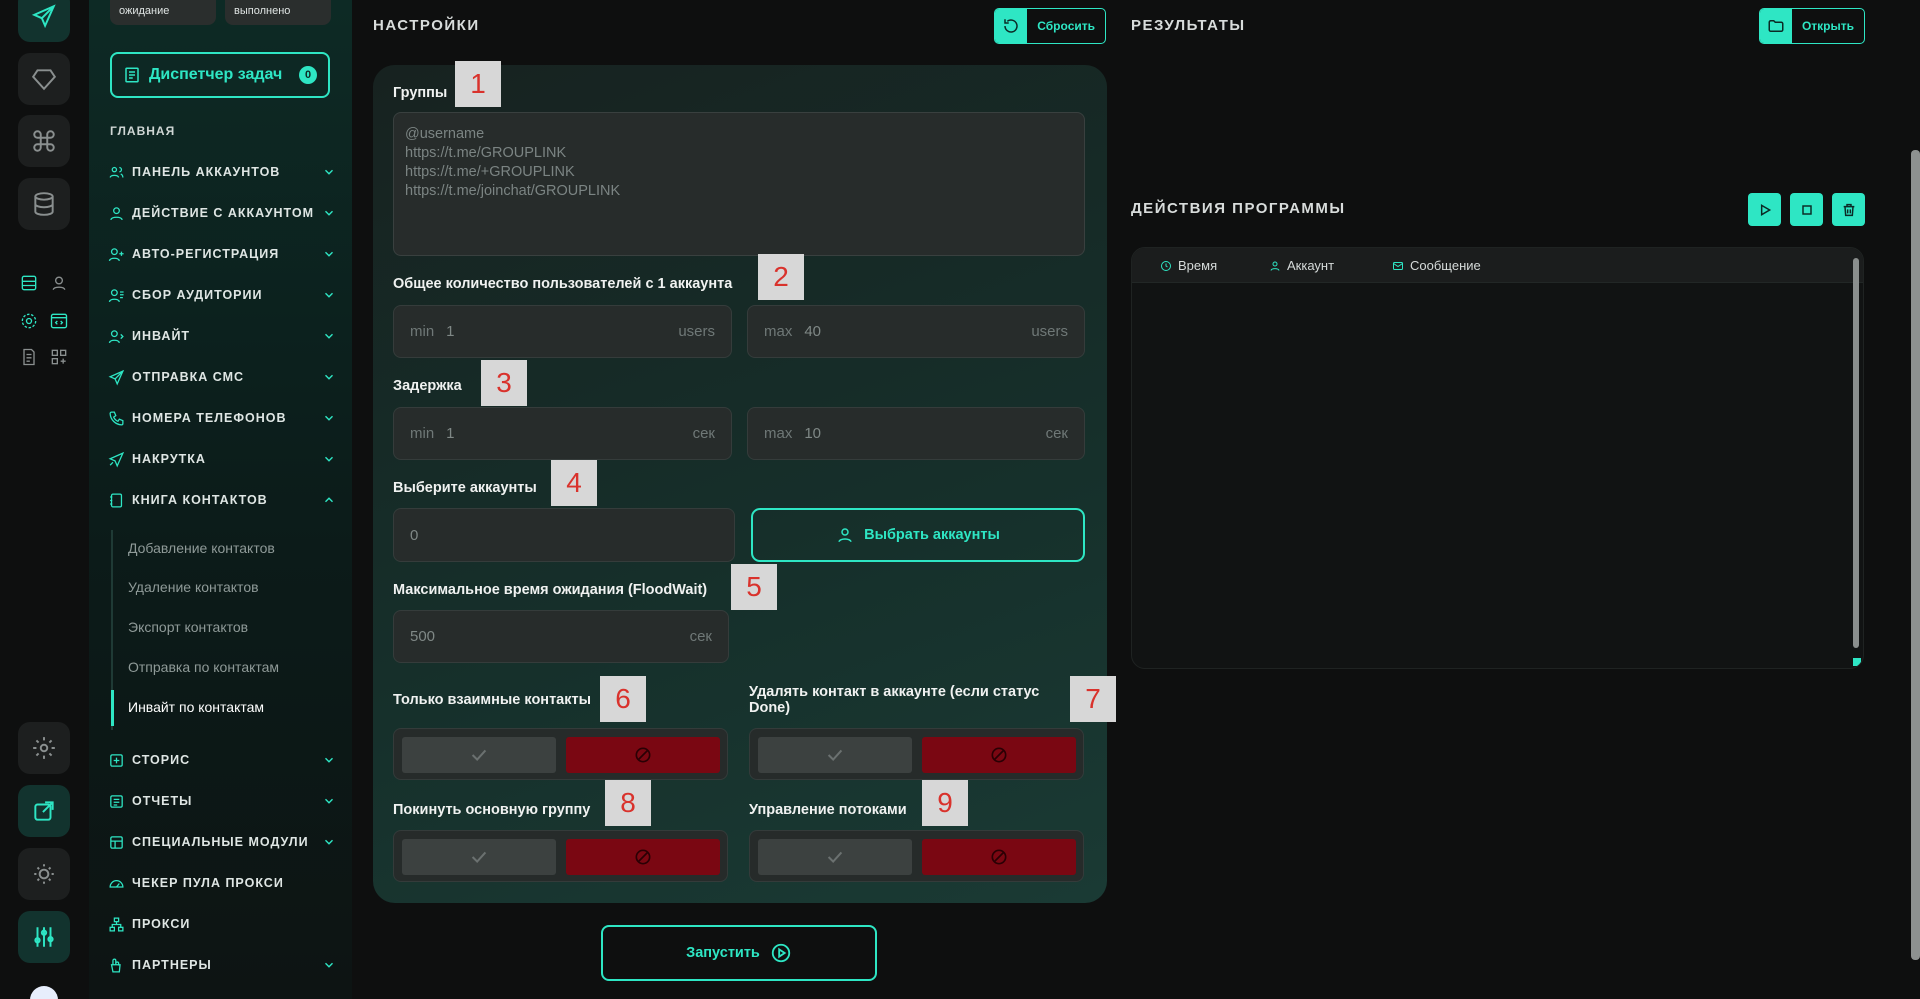 The image size is (1920, 999). I want to click on clear-log-button, so click(1848, 209).